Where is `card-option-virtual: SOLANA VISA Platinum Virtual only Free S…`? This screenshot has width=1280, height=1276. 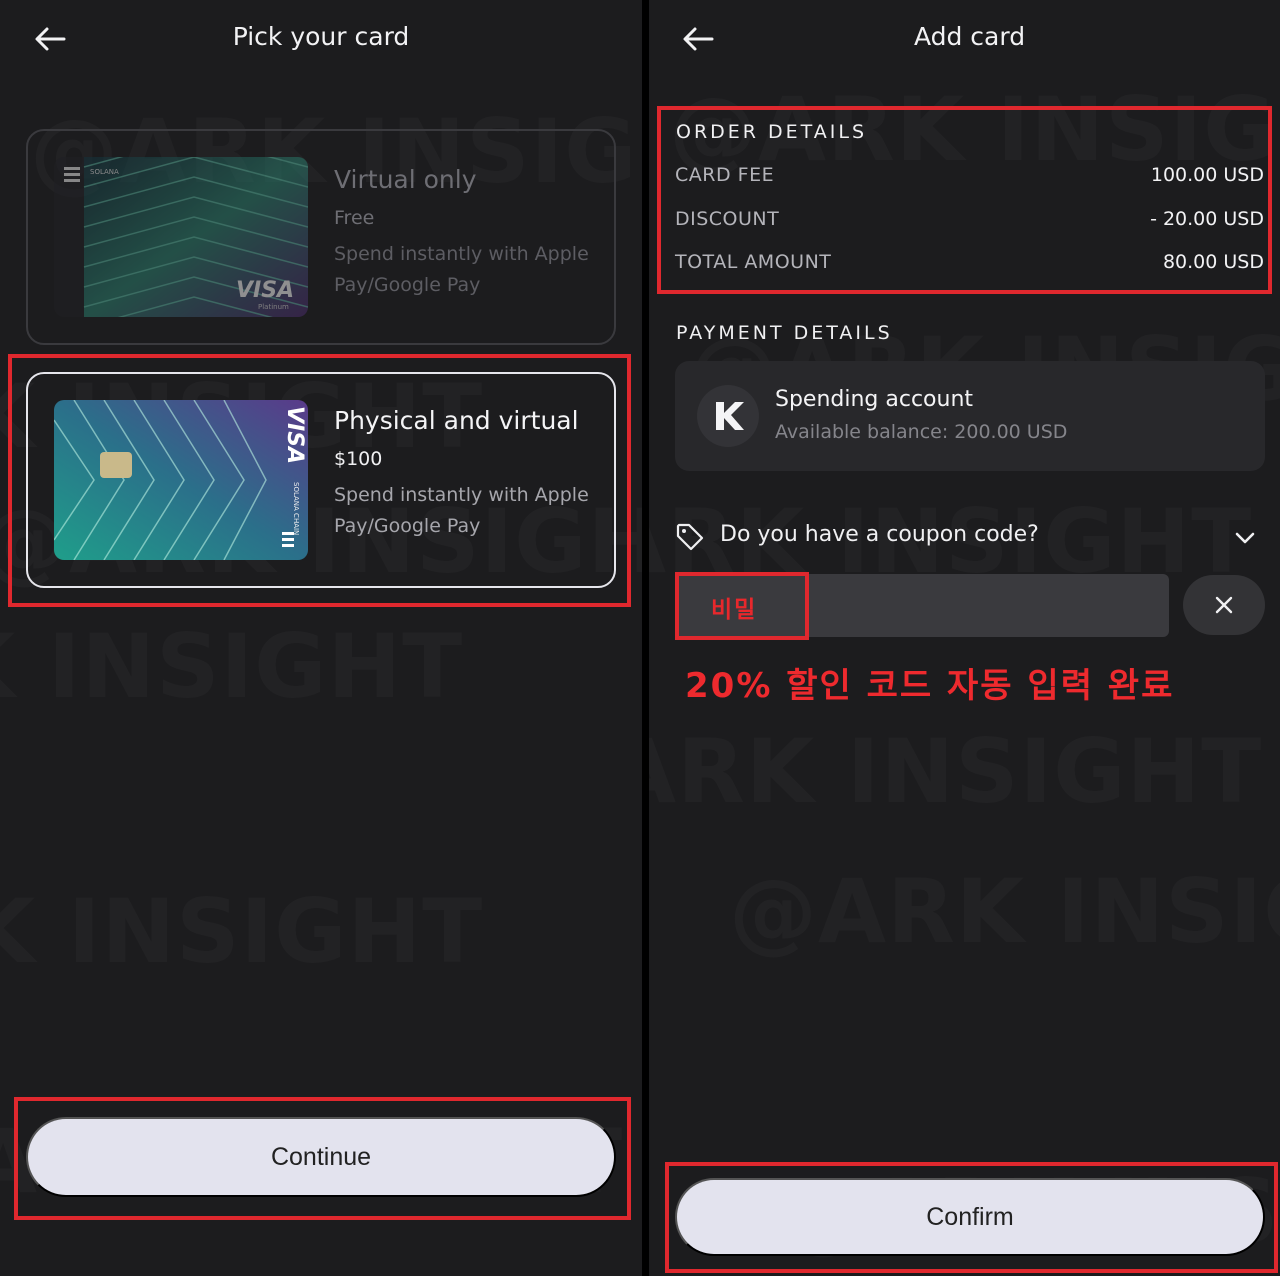
card-option-virtual: SOLANA VISA Platinum Virtual only Free S… is located at coordinates (321, 237).